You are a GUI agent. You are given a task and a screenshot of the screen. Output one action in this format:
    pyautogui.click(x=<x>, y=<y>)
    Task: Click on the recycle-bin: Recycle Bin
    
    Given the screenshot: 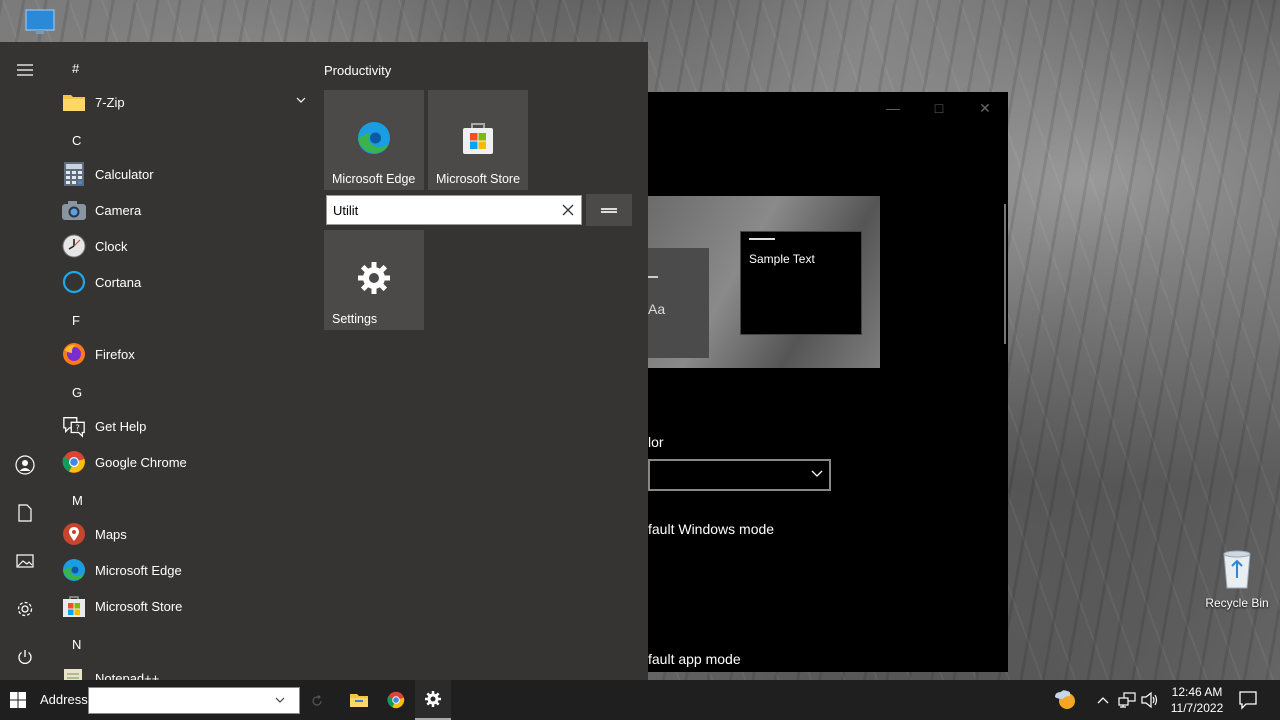 What is the action you would take?
    pyautogui.click(x=1237, y=579)
    